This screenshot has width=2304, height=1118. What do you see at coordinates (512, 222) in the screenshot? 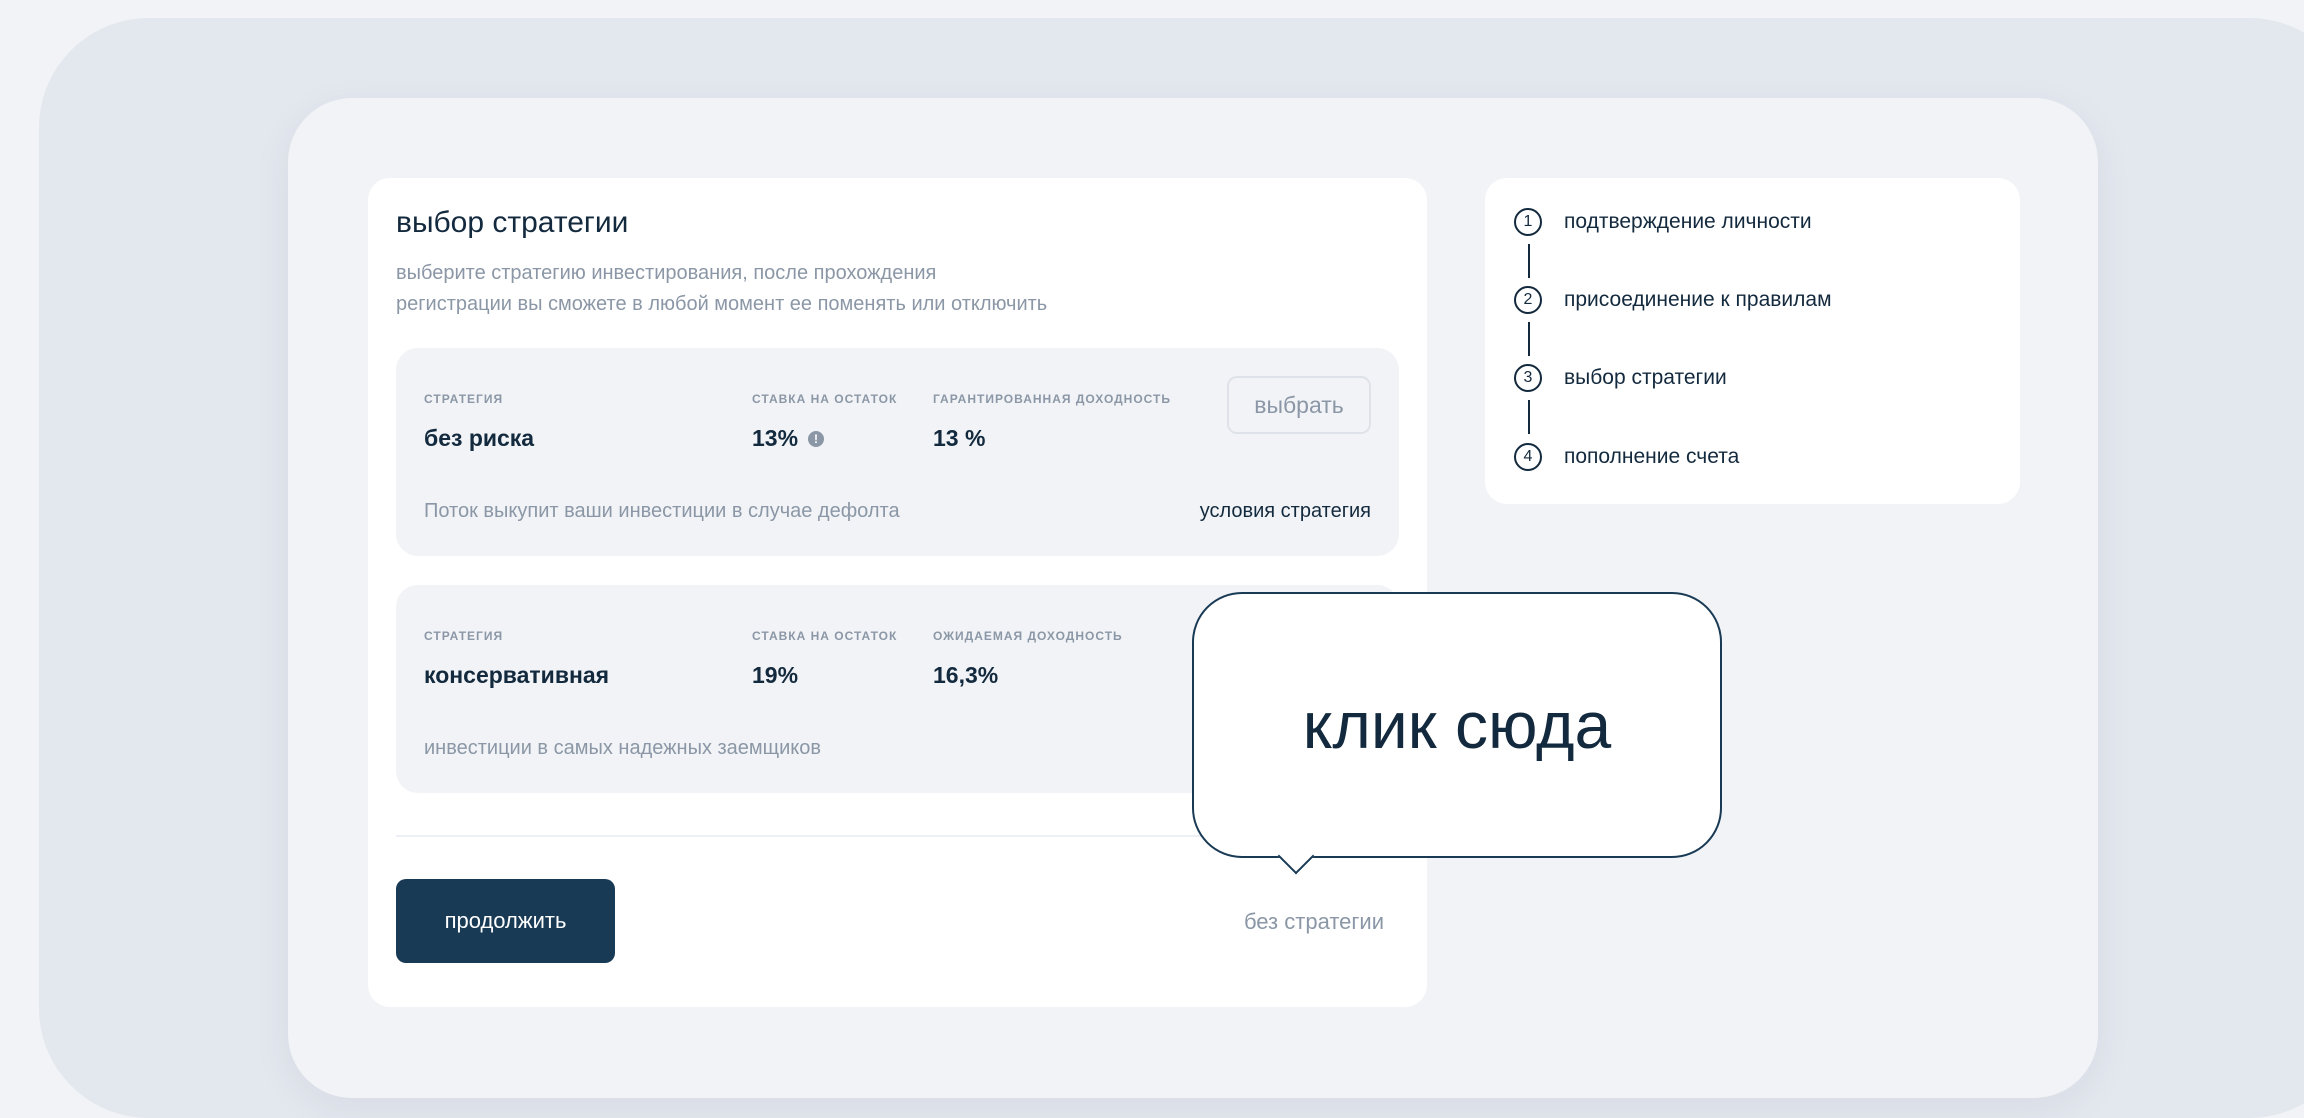
I see `page-title: выбор стратегии` at bounding box center [512, 222].